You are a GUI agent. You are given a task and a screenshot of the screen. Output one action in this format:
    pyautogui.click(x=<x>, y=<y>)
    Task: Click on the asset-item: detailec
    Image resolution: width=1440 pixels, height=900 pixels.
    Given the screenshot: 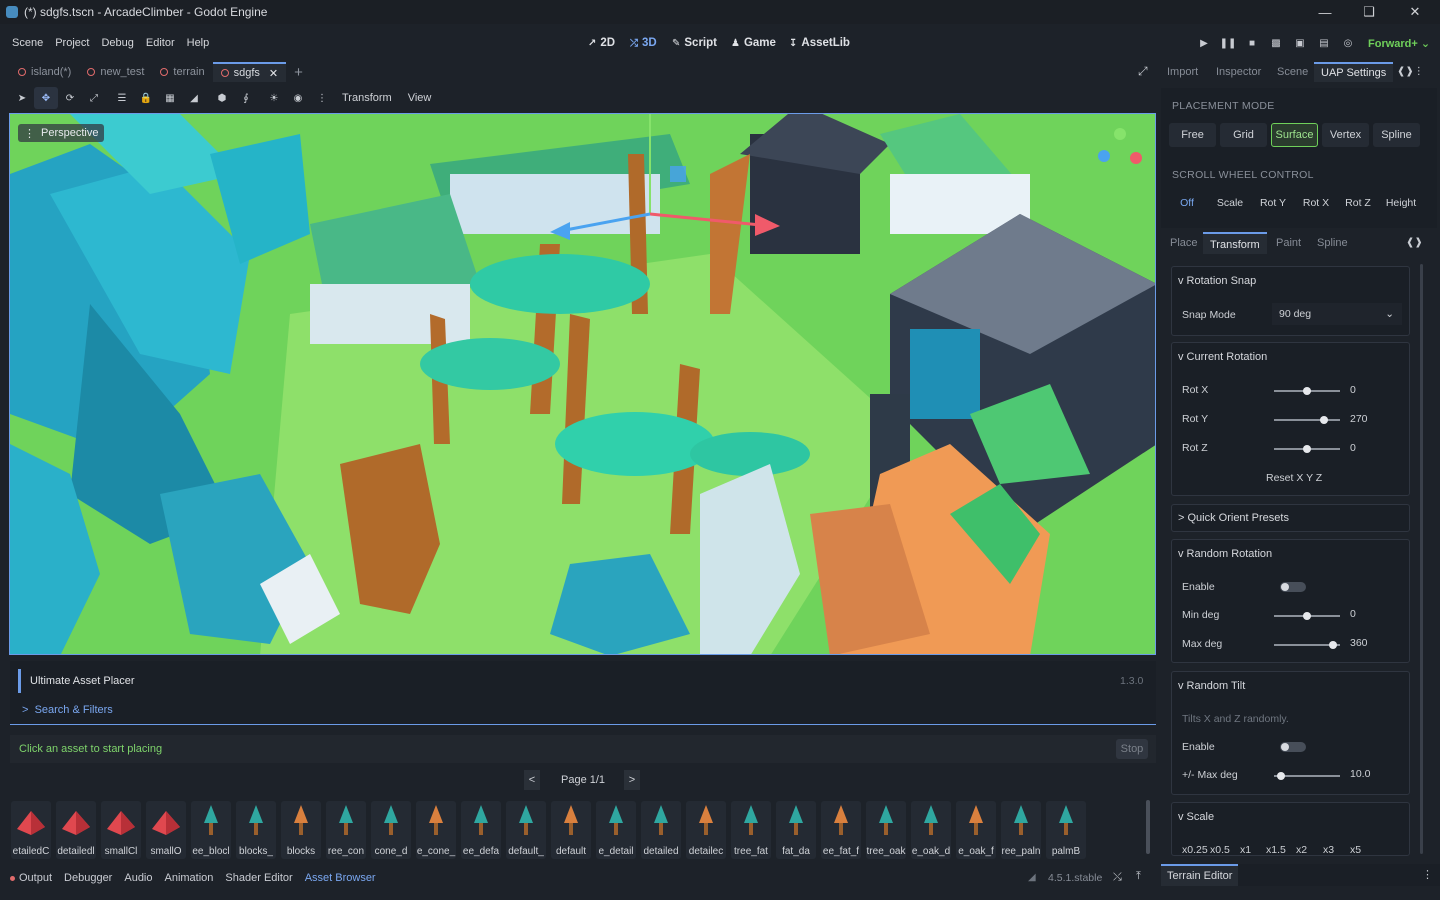 What is the action you would take?
    pyautogui.click(x=706, y=830)
    